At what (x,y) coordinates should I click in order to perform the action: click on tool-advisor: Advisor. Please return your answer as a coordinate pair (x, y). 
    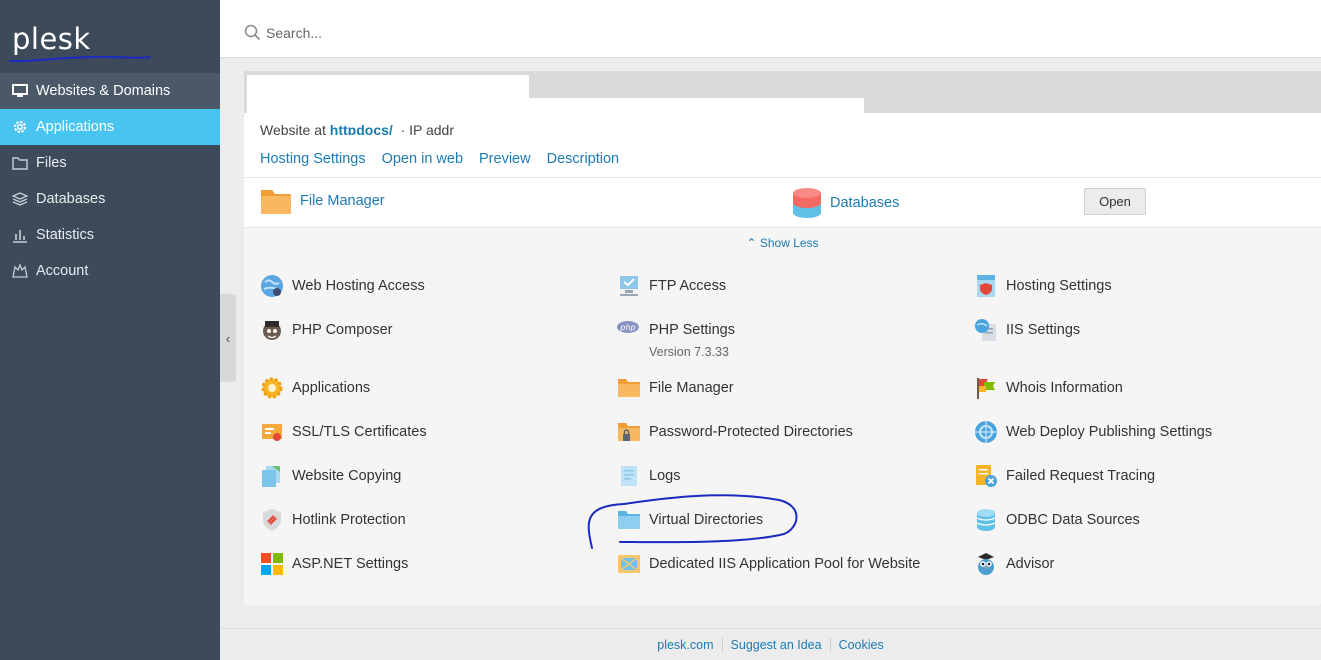
    Looking at the image, I should click on (1014, 564).